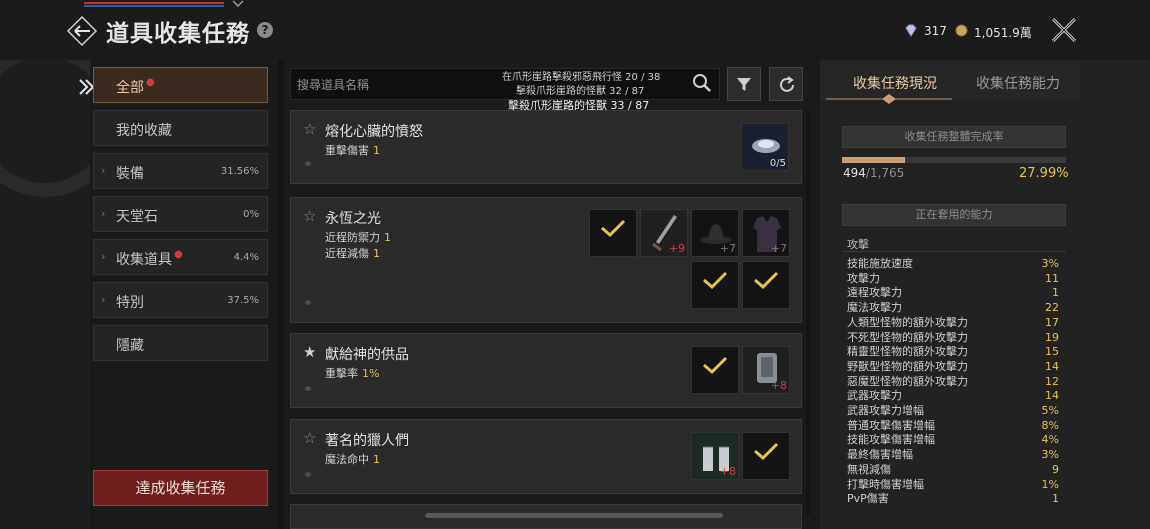 The image size is (1150, 529). I want to click on divider, so click(281, 294).